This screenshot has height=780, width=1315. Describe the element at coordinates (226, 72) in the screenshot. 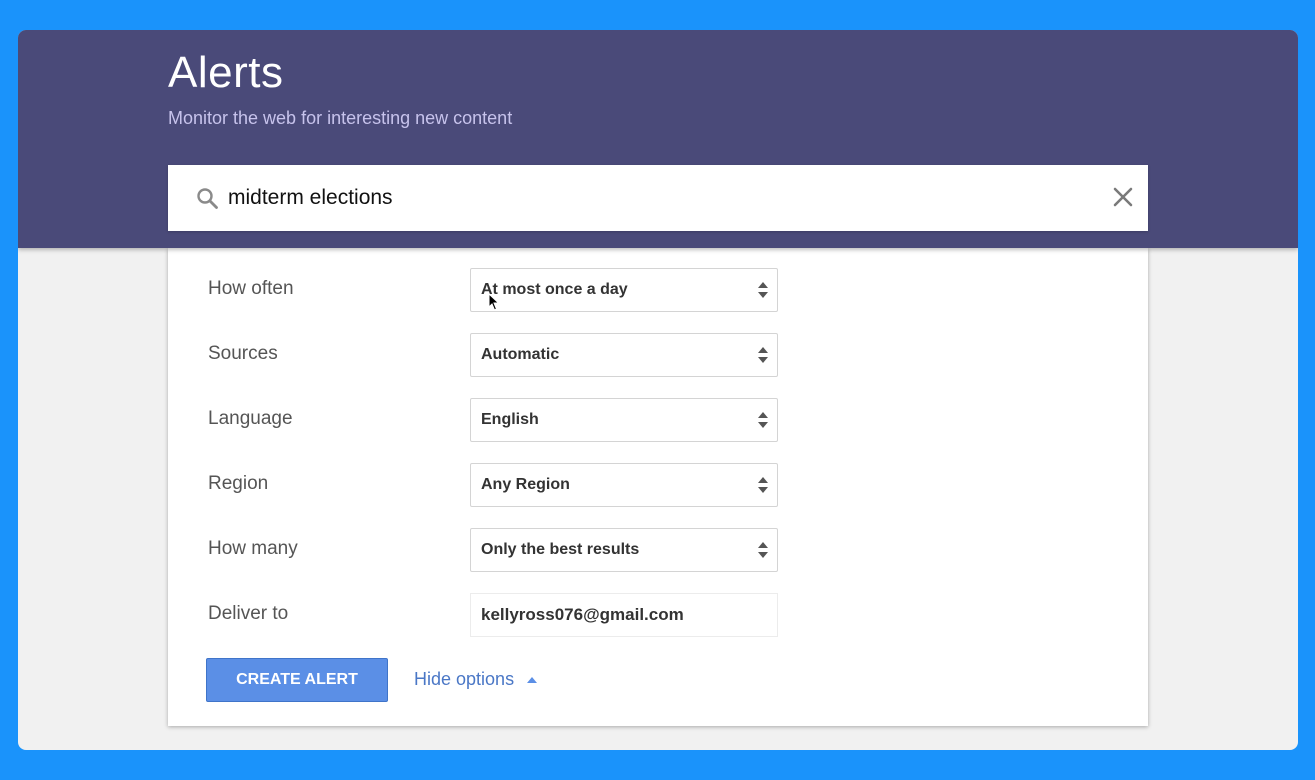

I see `page-title: Alerts` at that location.